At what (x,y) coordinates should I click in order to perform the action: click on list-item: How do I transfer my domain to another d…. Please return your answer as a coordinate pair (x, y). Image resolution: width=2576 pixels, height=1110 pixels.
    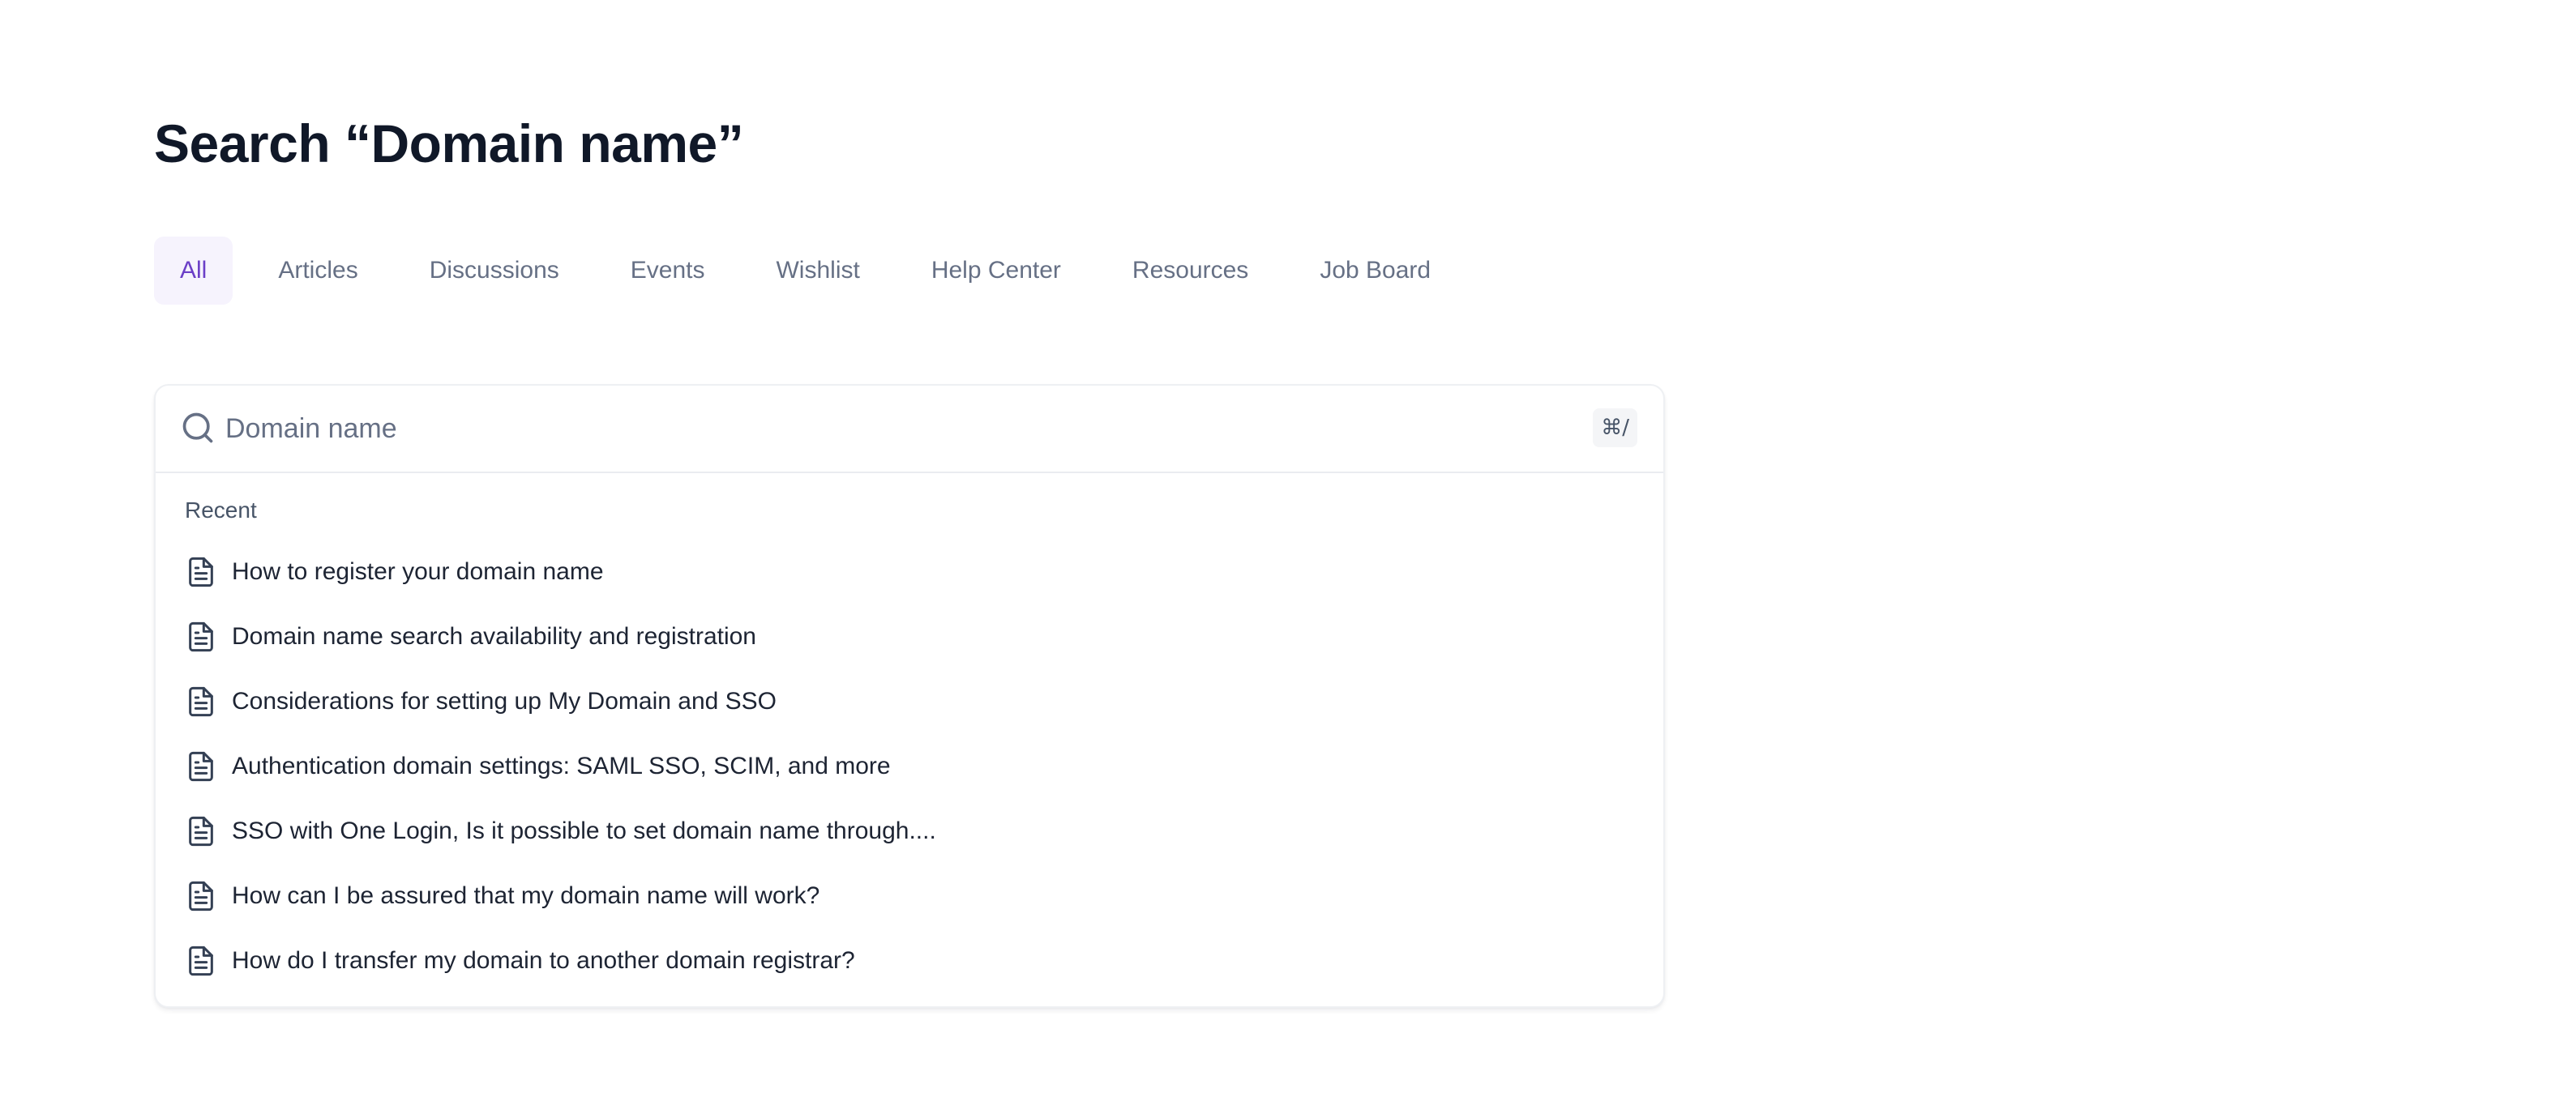
    Looking at the image, I should click on (560, 961).